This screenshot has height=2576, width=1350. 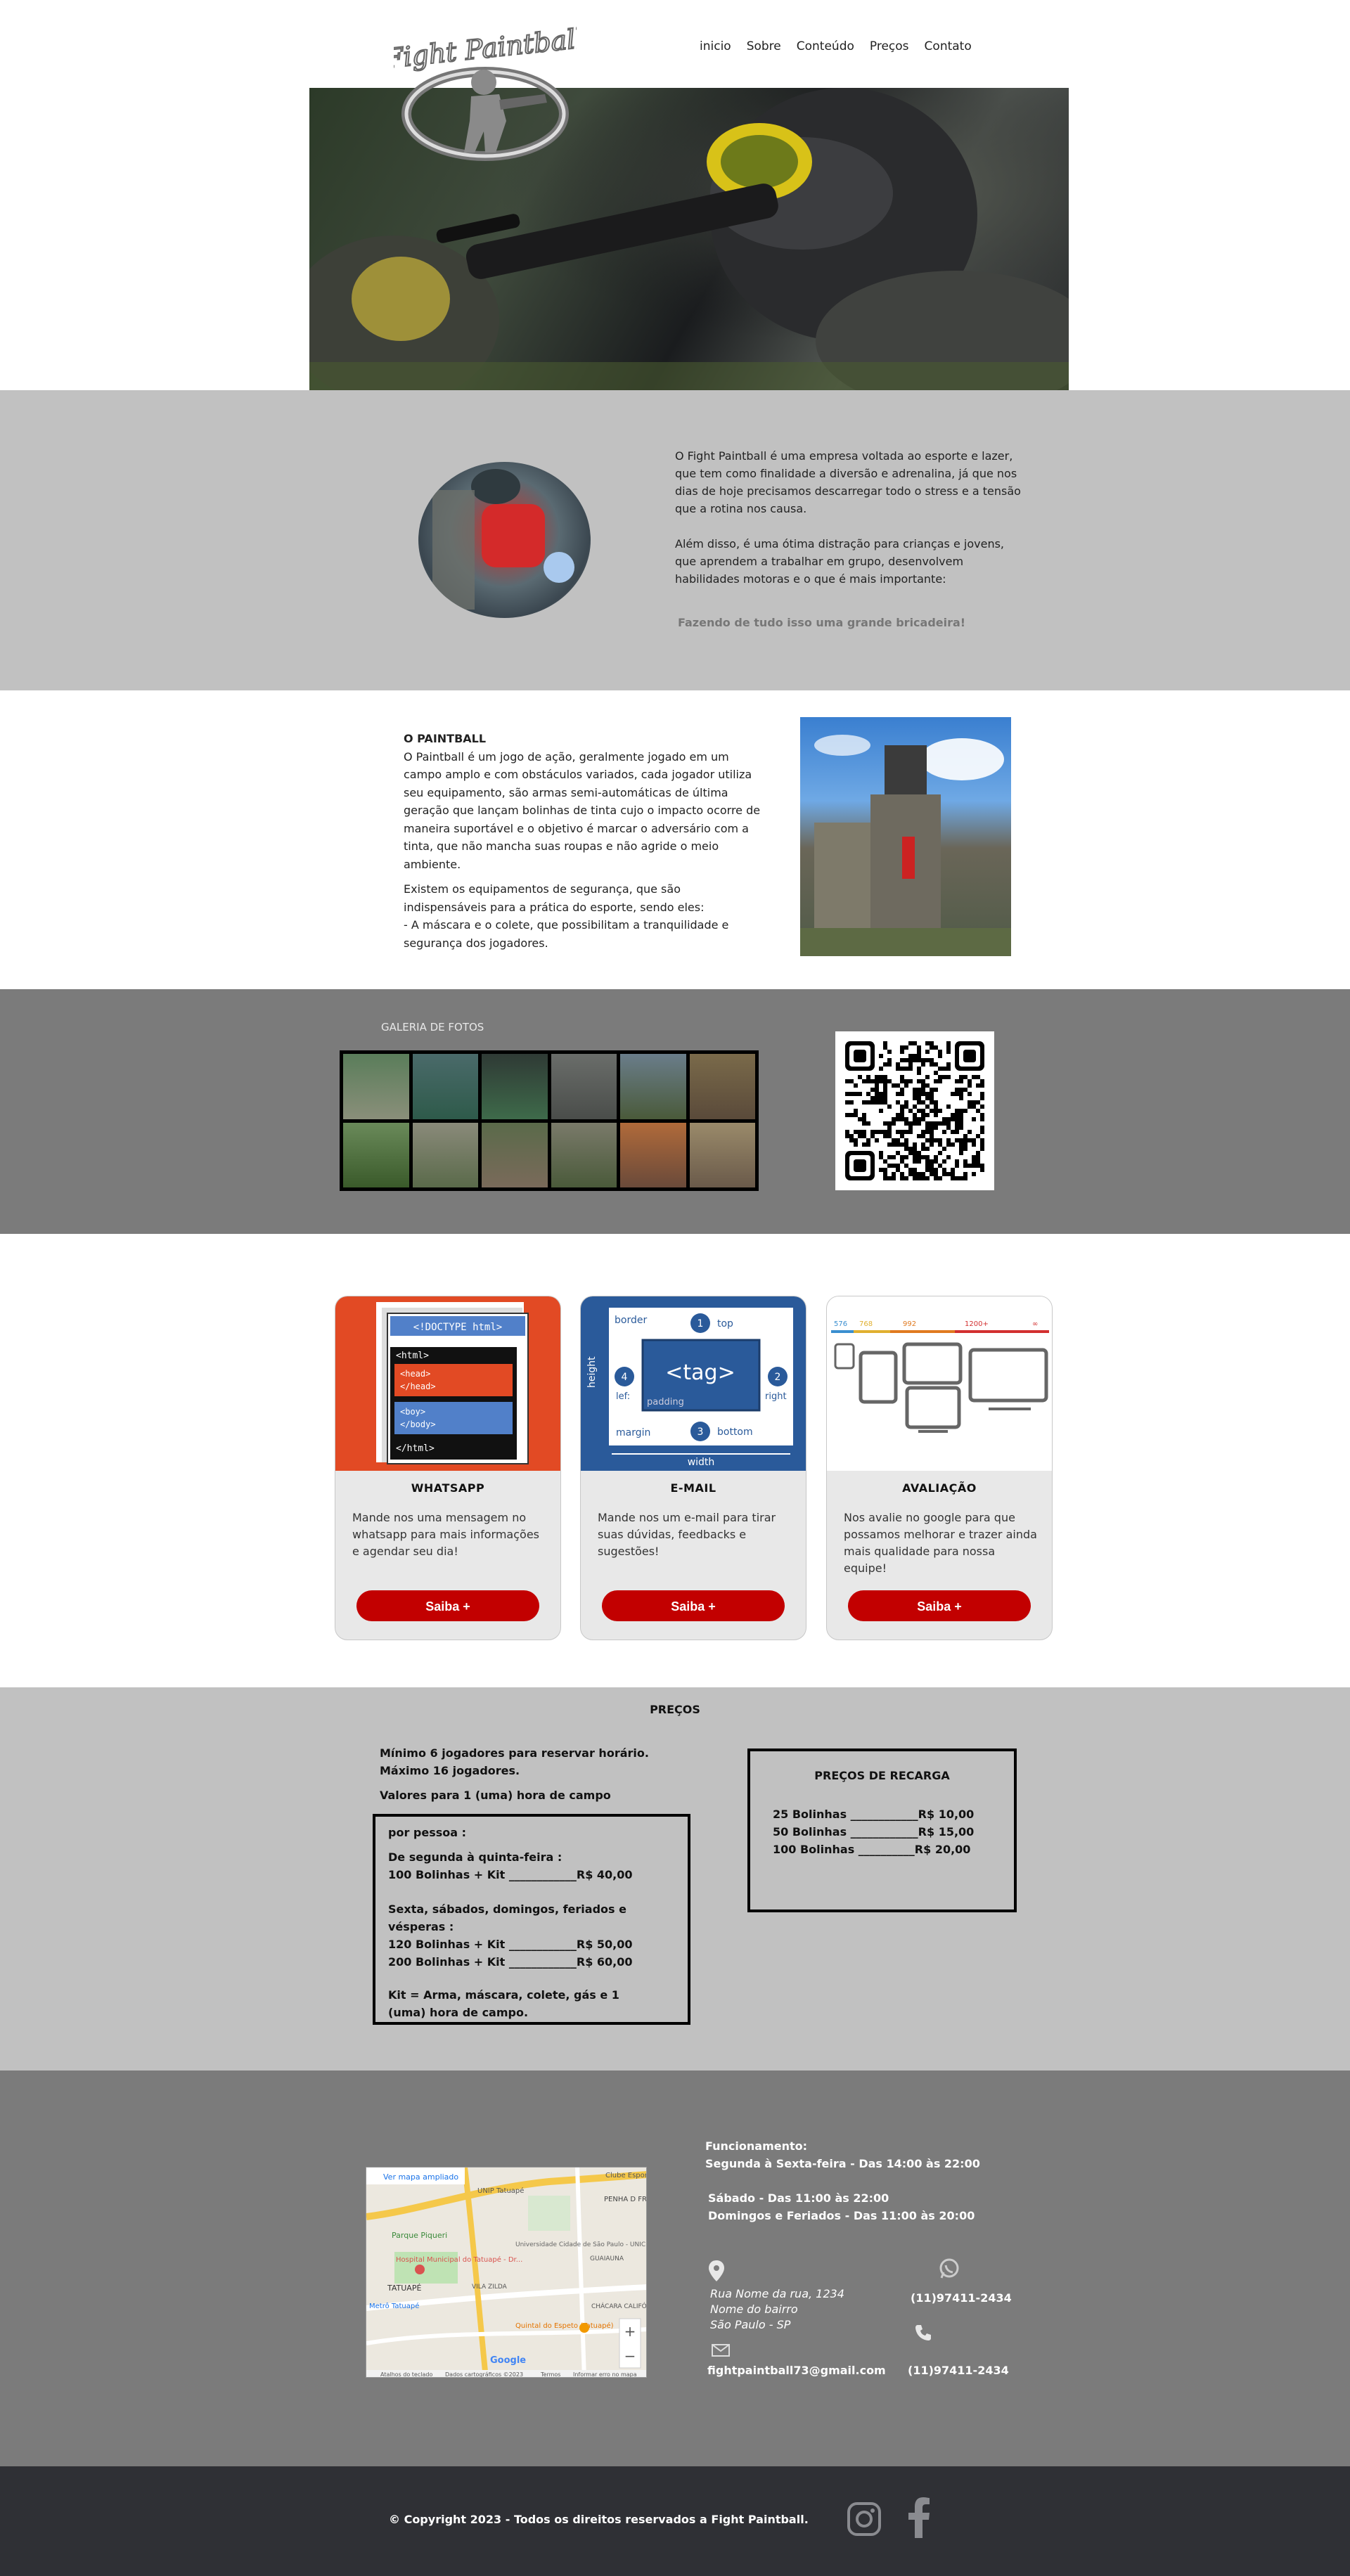 I want to click on map-link: Ver mapa ampliado, so click(x=420, y=2177).